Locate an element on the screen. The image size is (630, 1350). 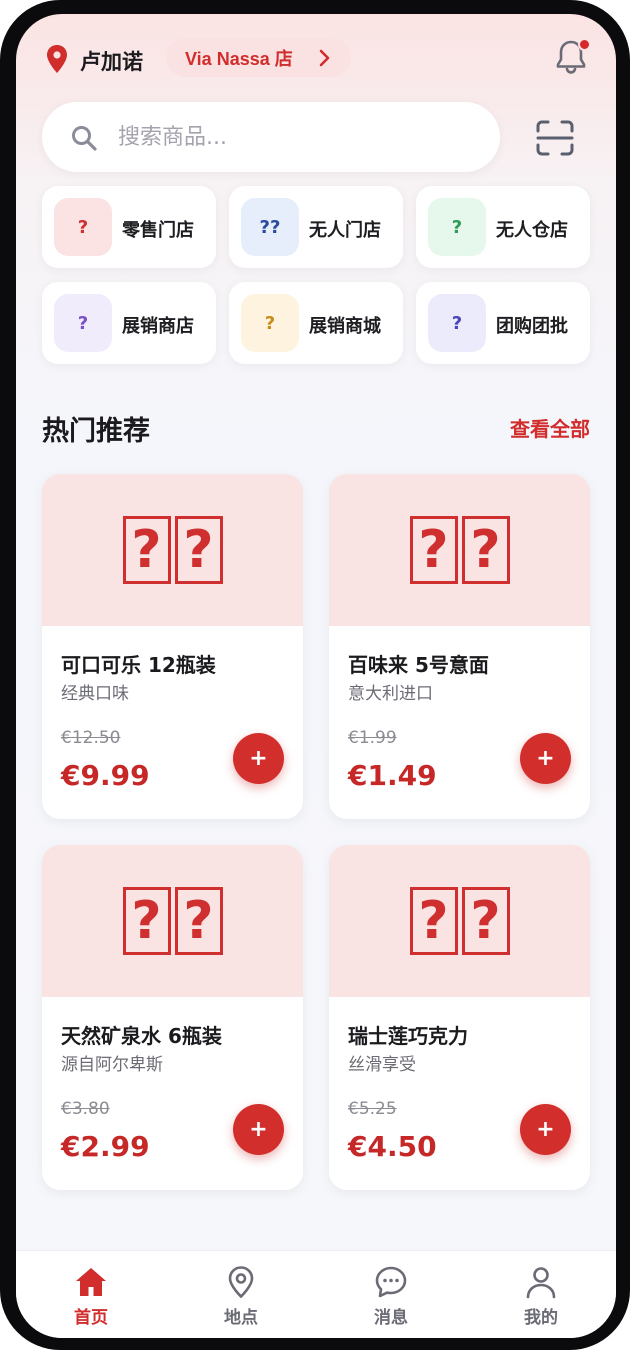
store-name: Via Nassa 店 is located at coordinates (239, 58).